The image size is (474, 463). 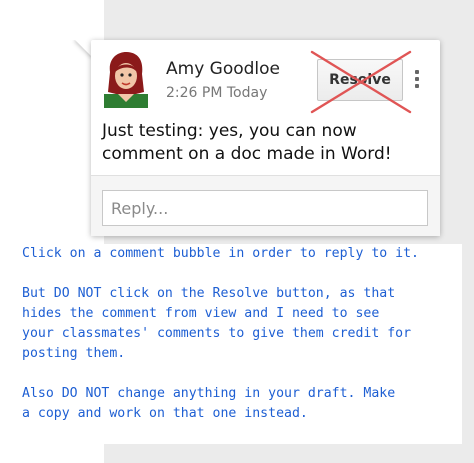 What do you see at coordinates (165, 413) in the screenshot?
I see `instruction-line: a copy and work on that one instead.` at bounding box center [165, 413].